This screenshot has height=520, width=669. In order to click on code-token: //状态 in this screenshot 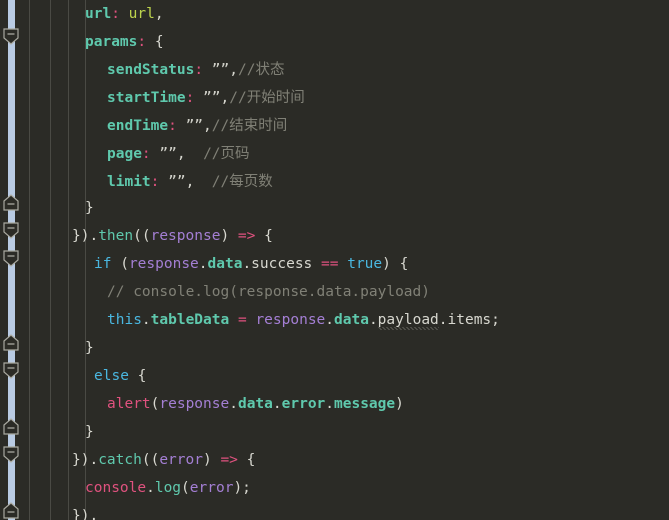, I will do `click(261, 70)`.